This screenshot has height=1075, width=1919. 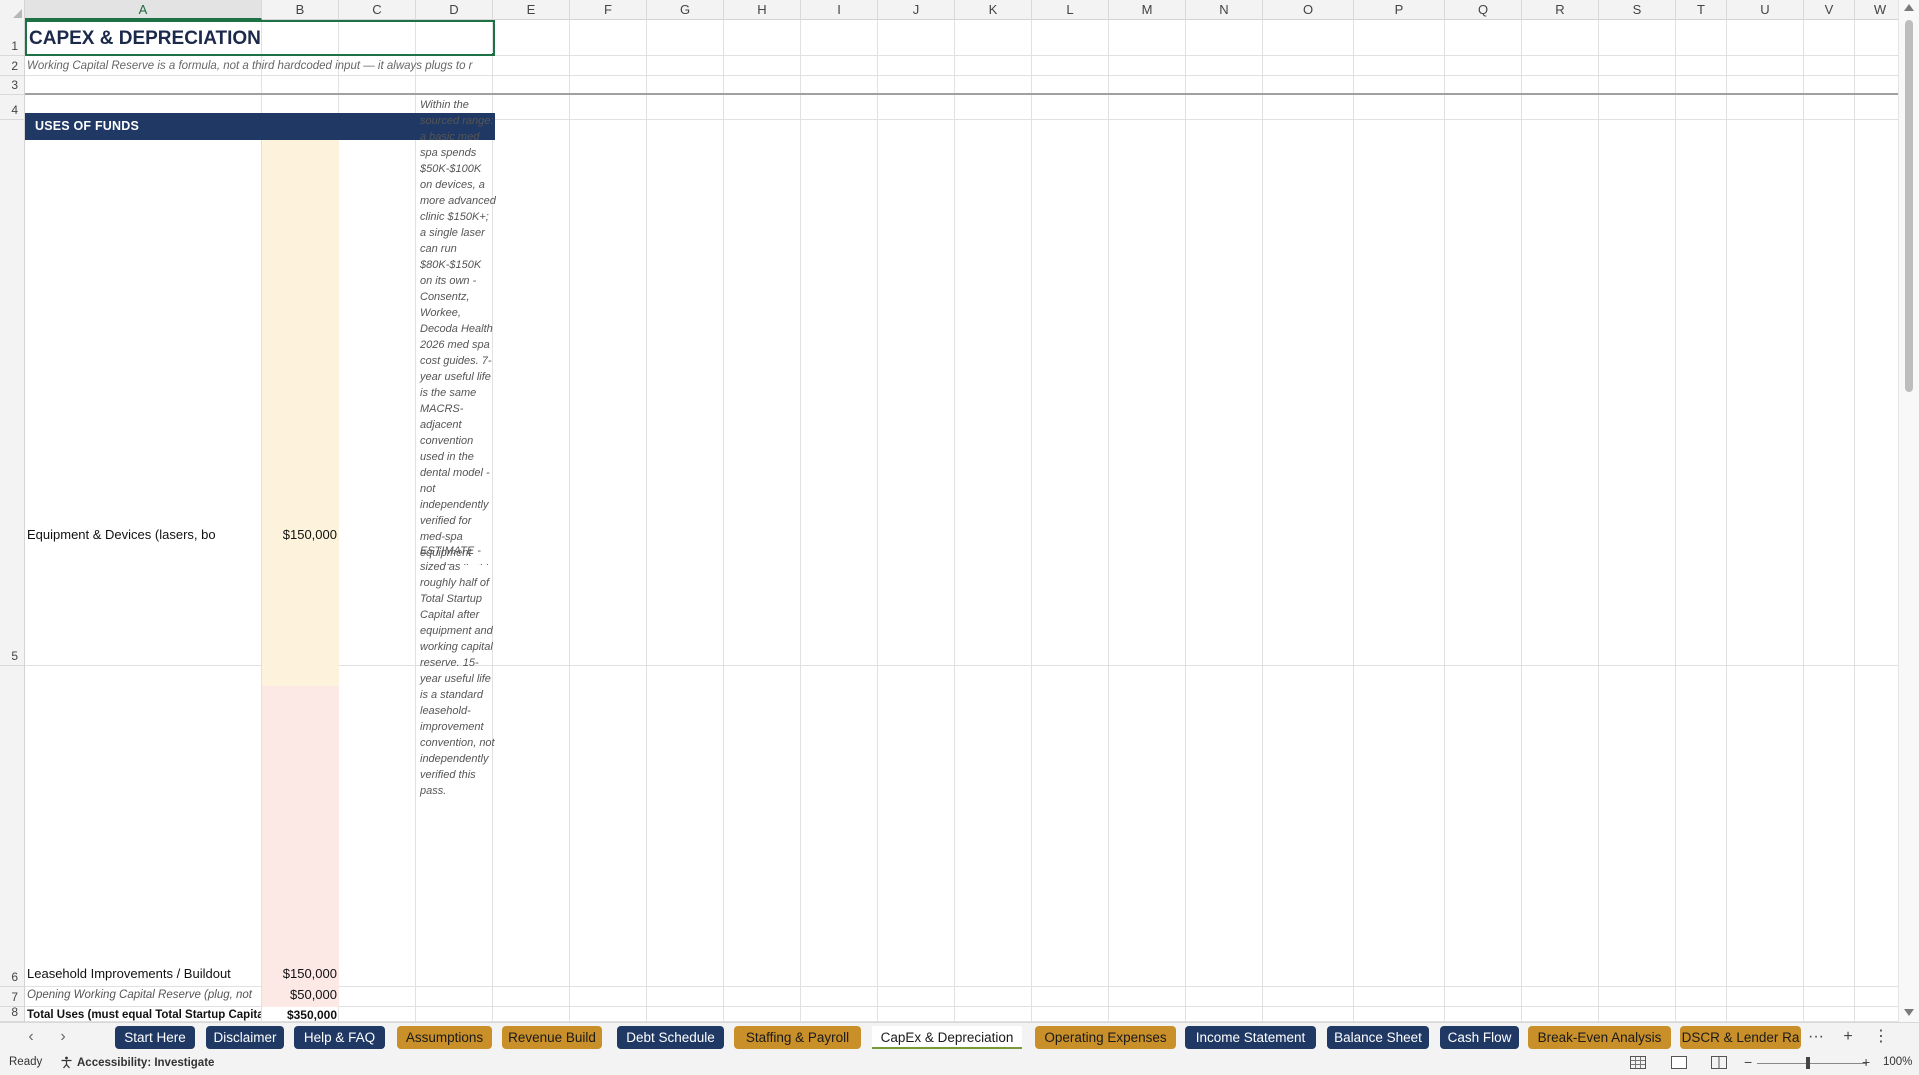 What do you see at coordinates (12, 107) in the screenshot?
I see `row-header-4: 4` at bounding box center [12, 107].